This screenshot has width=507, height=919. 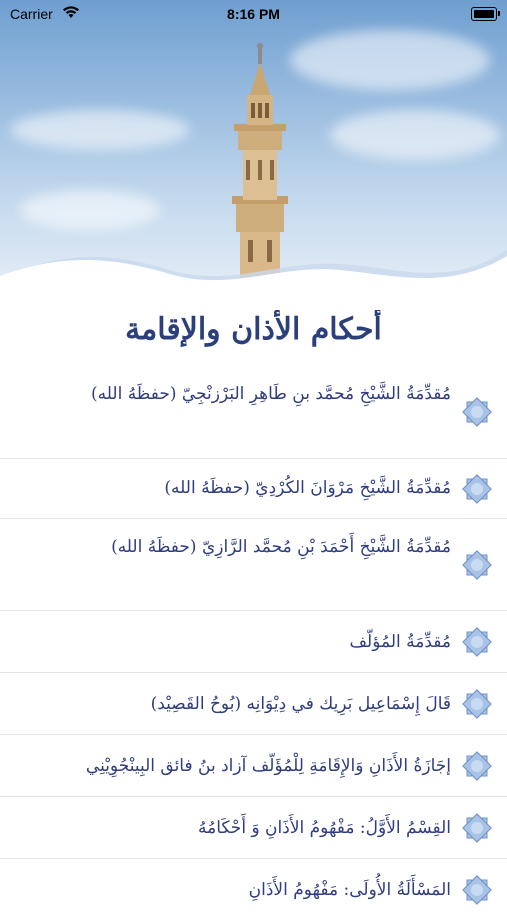 I want to click on battery-icon, so click(x=485, y=14).